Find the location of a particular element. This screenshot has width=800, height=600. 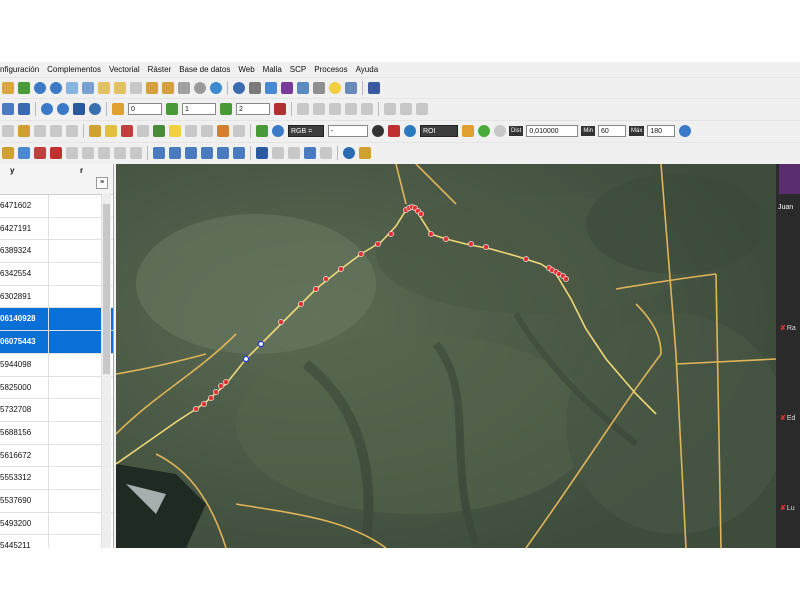

cell-y: 06075443 is located at coordinates (24, 342).